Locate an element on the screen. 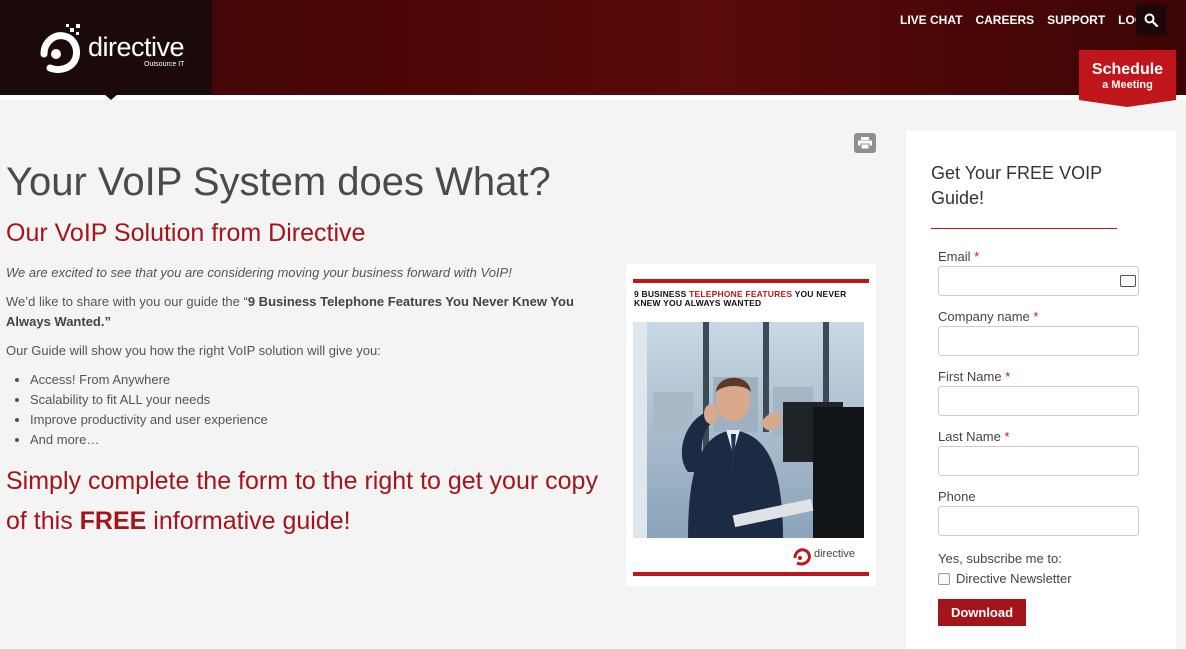  search-icon is located at coordinates (1151, 20).